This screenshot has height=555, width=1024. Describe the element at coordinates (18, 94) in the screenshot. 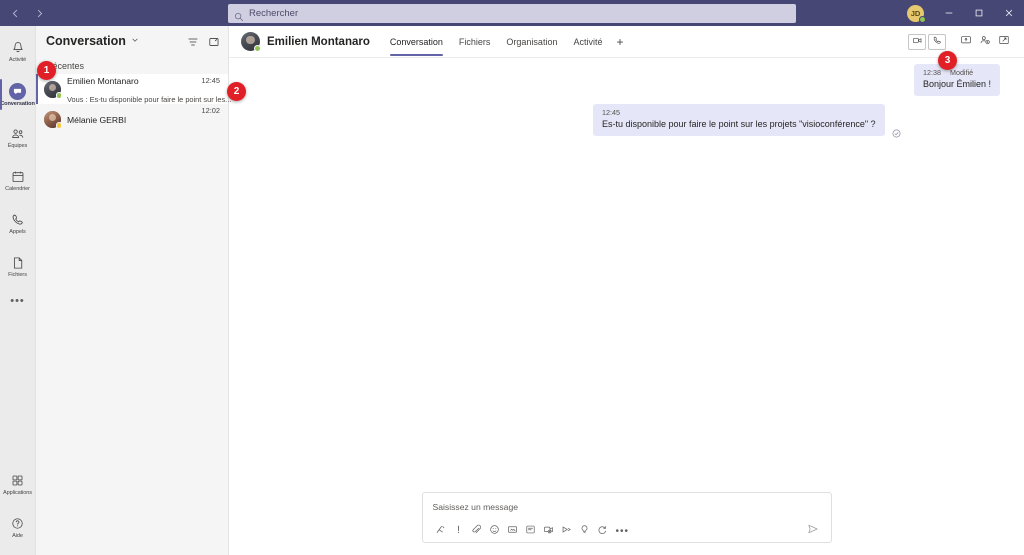

I see `sidebar-item-conversation: Conversation` at that location.